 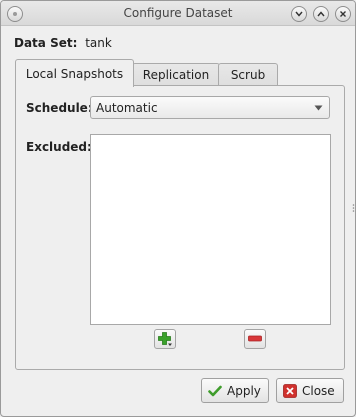 What do you see at coordinates (98, 43) in the screenshot?
I see `dataset-value: tank` at bounding box center [98, 43].